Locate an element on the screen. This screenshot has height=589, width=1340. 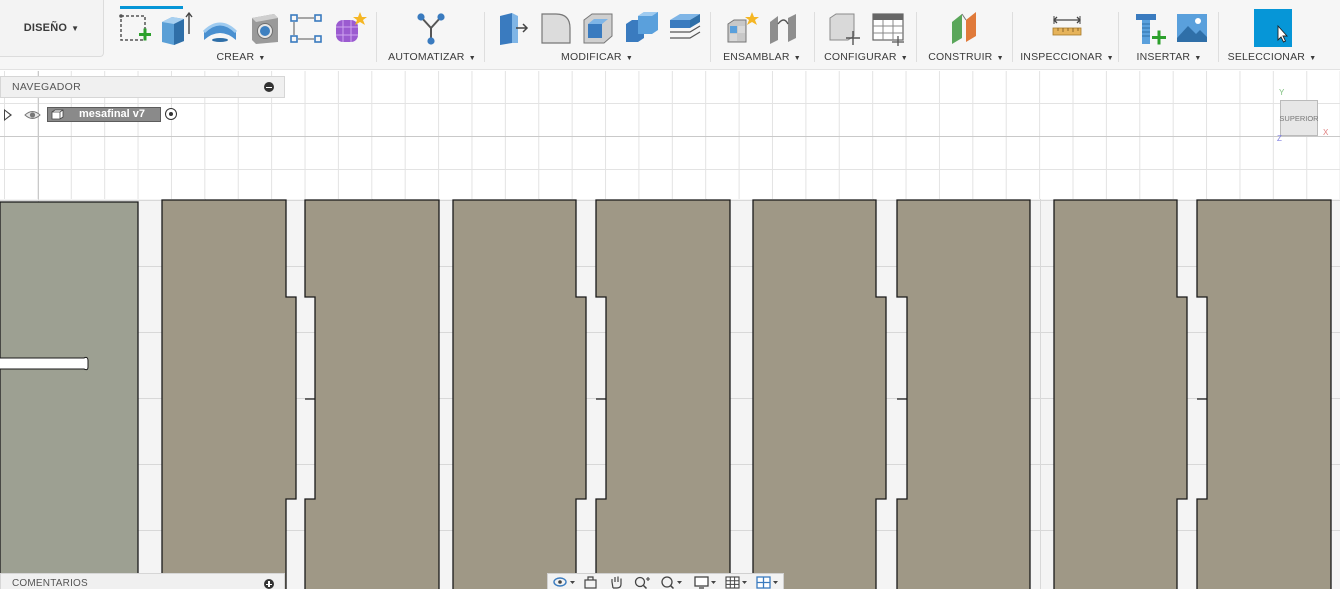
group-automatizar: AUTOMATIZAR ▼ is located at coordinates (432, 35).